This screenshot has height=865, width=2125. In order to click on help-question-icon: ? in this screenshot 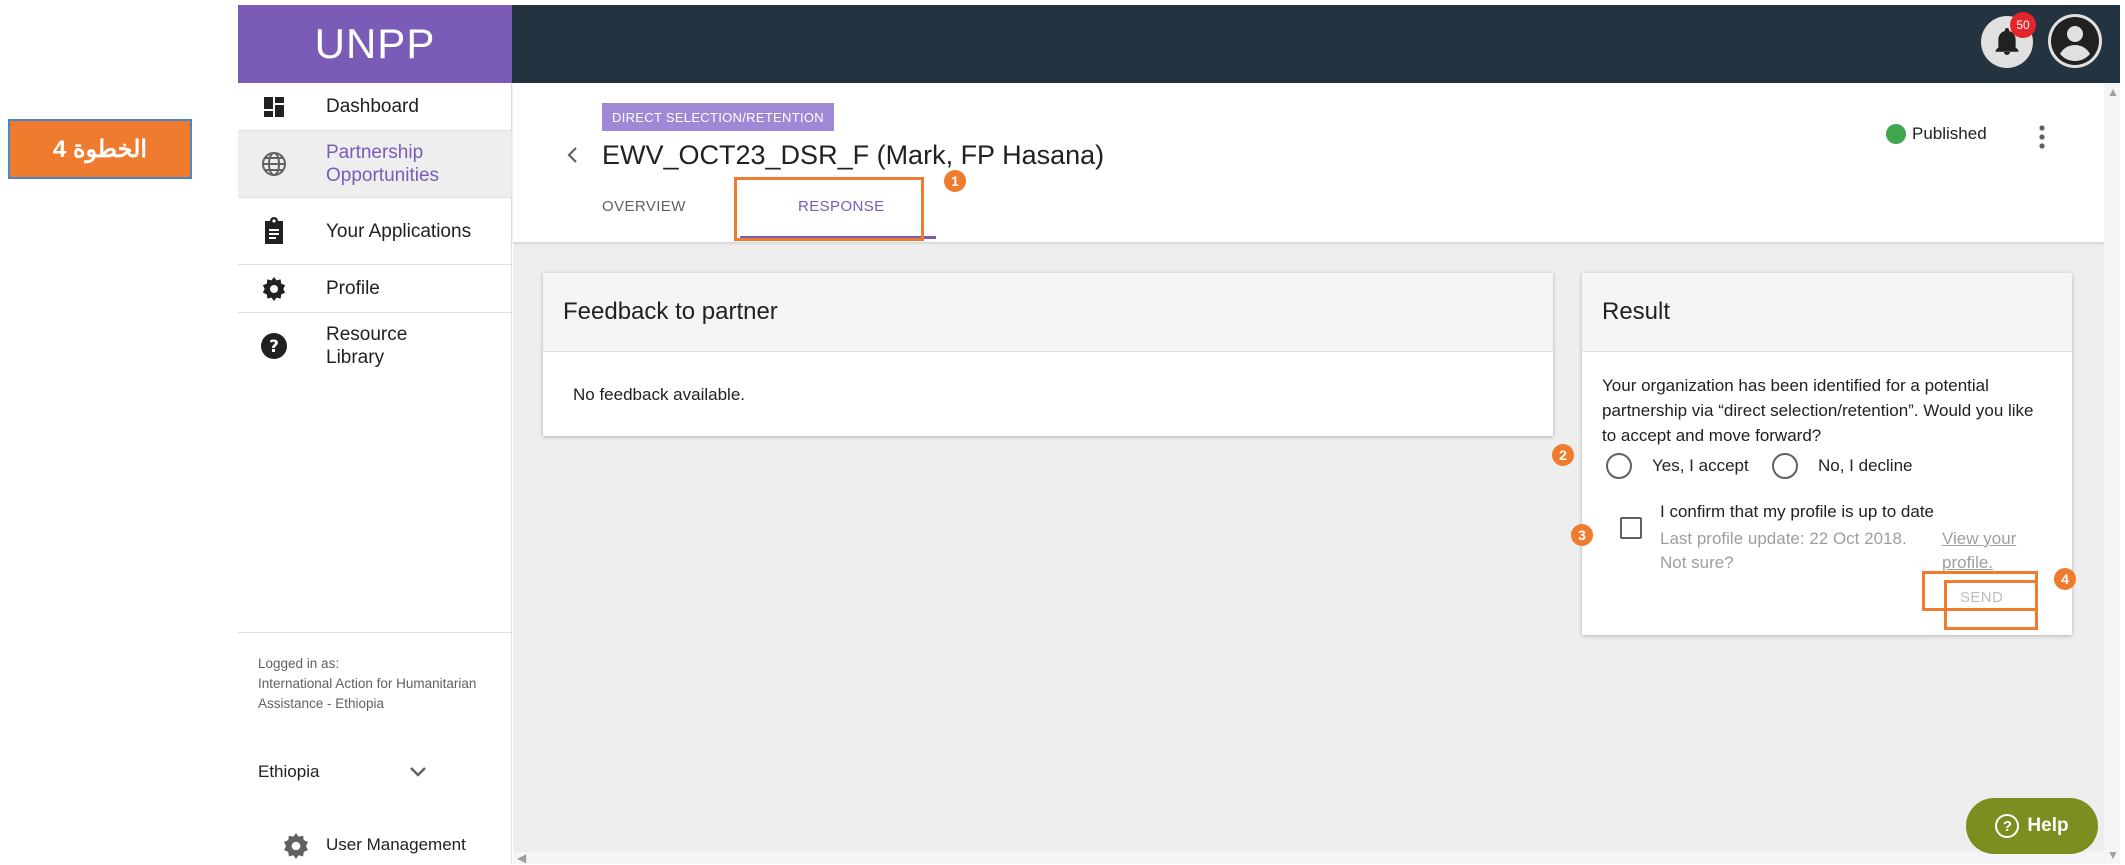, I will do `click(2007, 826)`.